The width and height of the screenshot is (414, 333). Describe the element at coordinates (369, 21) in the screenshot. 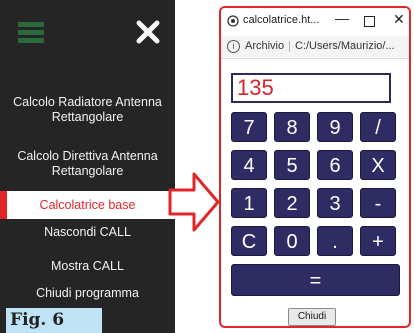

I see `maximize-button` at that location.